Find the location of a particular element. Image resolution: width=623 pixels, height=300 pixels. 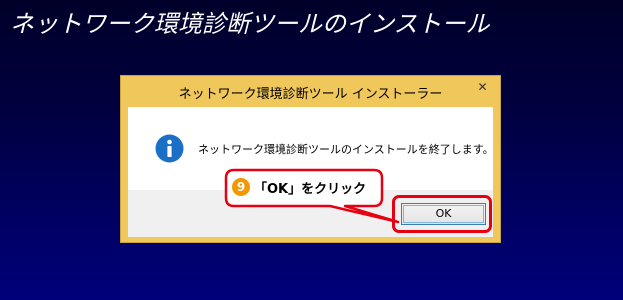

page-title: ネットワーク環境診断ツールのインストール is located at coordinates (250, 24).